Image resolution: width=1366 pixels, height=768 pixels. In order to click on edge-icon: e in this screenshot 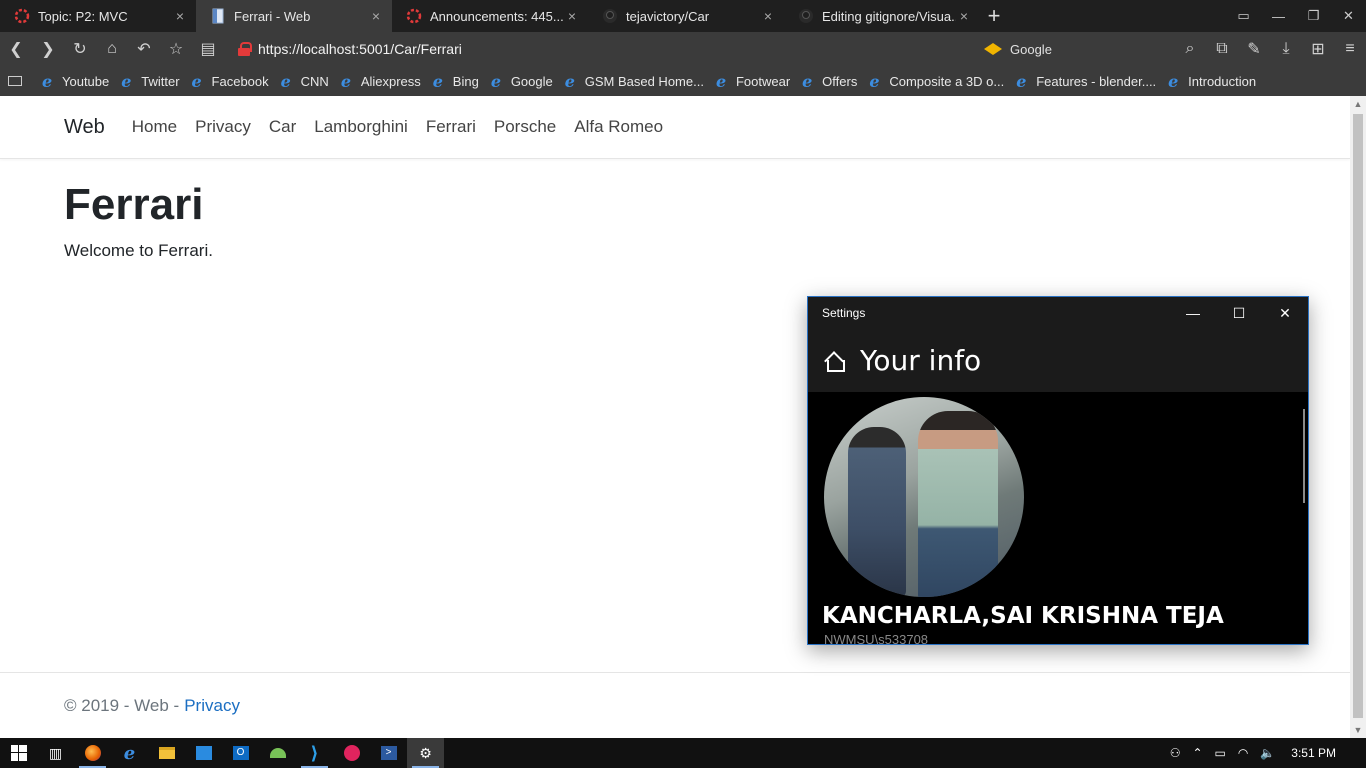, I will do `click(129, 753)`.